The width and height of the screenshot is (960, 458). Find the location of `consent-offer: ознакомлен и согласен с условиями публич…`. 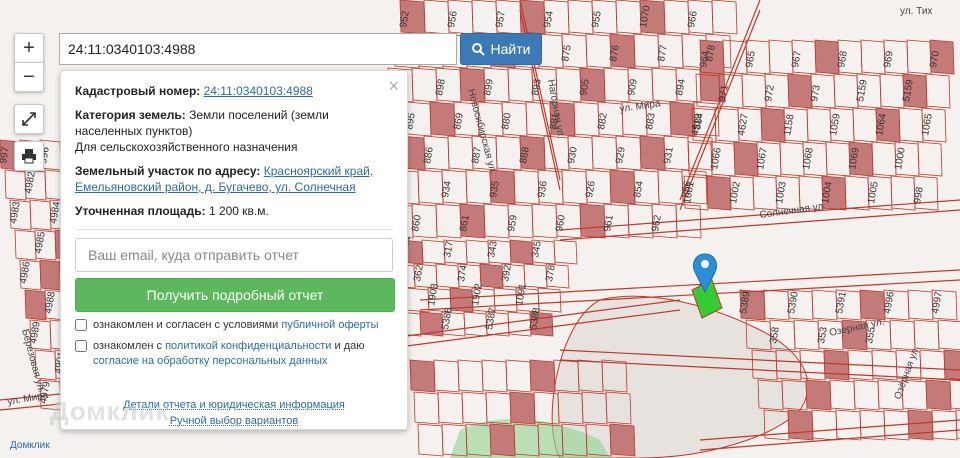

consent-offer: ознакомлен и согласен с условиями публич… is located at coordinates (234, 325).